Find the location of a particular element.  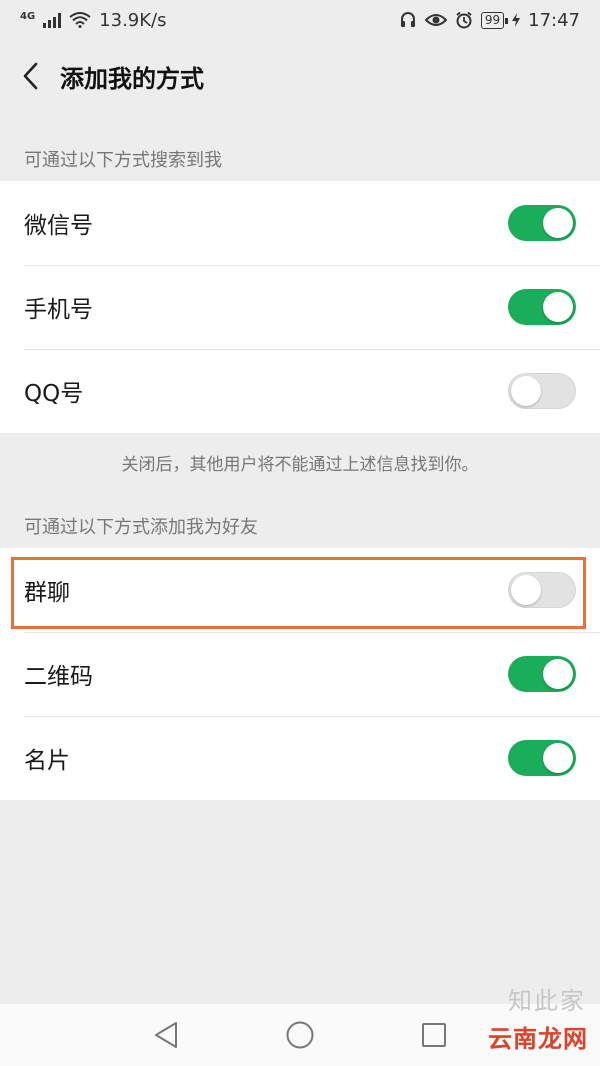

nav-recents-button is located at coordinates (434, 1035).